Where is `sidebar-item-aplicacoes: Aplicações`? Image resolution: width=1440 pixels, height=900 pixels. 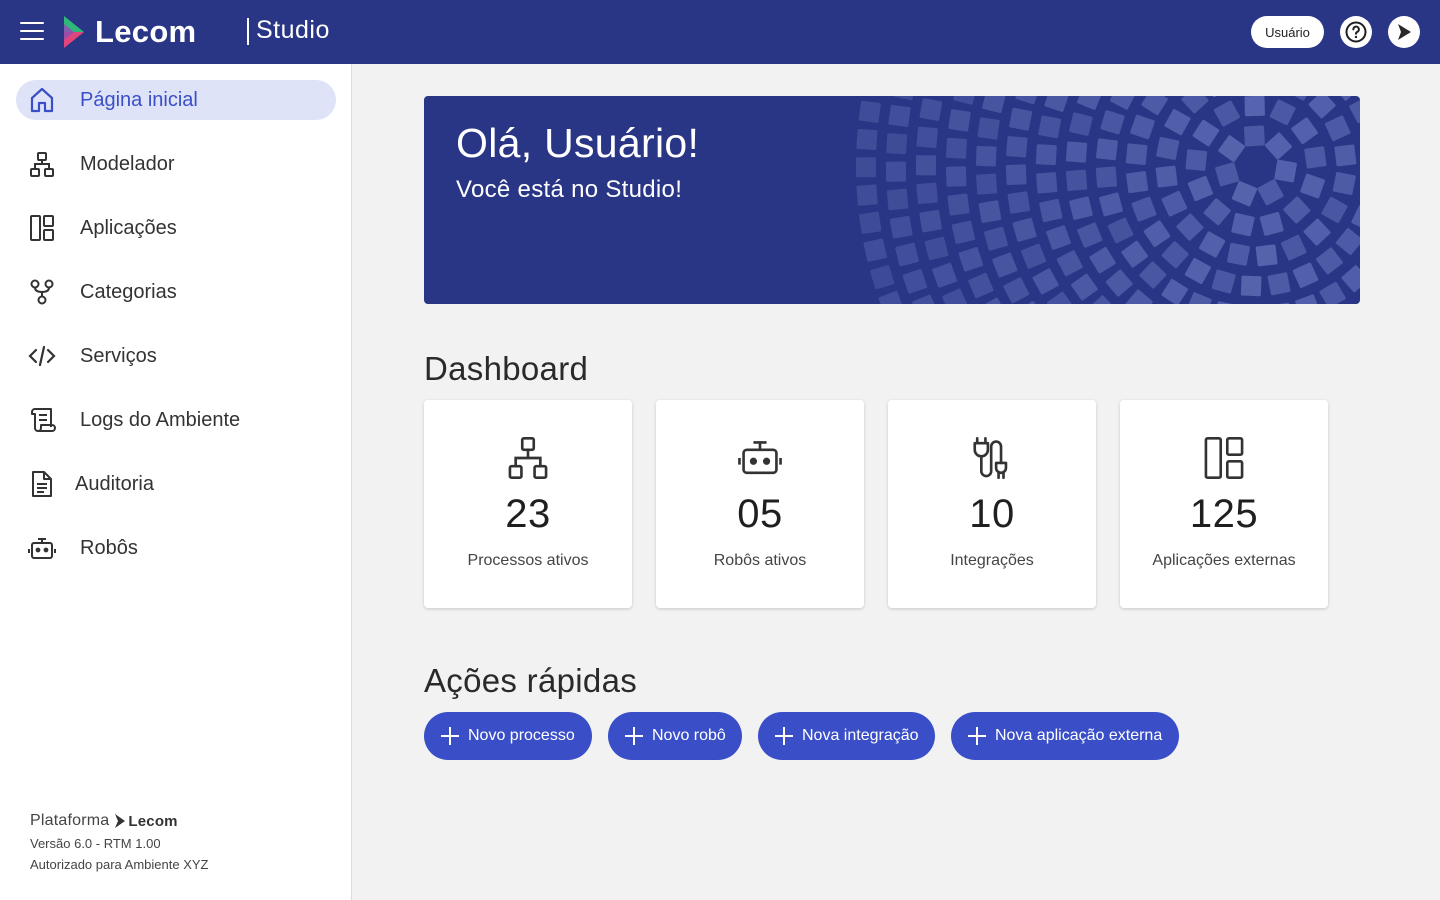 sidebar-item-aplicacoes: Aplicações is located at coordinates (176, 228).